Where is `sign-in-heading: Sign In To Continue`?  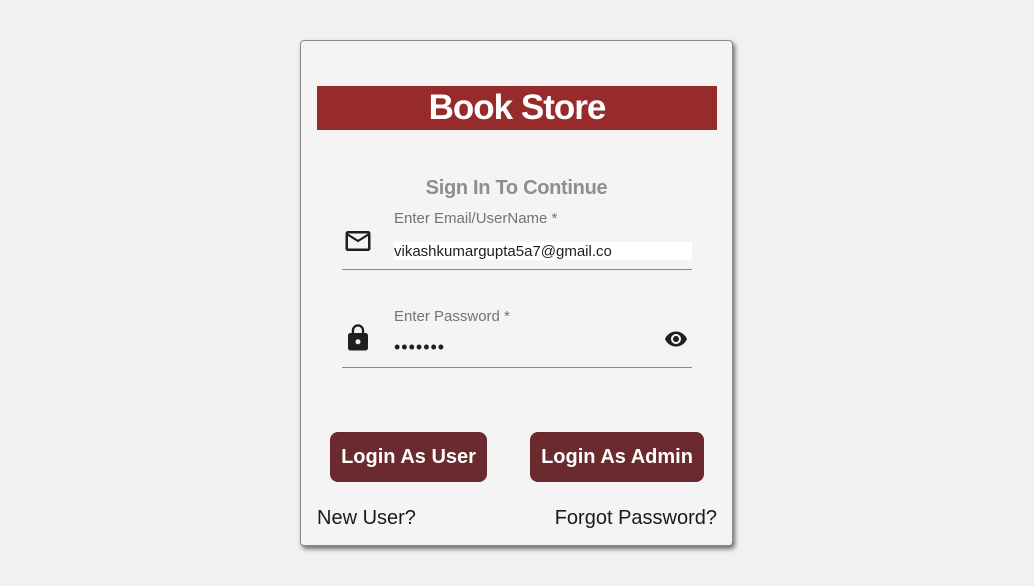 sign-in-heading: Sign In To Continue is located at coordinates (516, 188).